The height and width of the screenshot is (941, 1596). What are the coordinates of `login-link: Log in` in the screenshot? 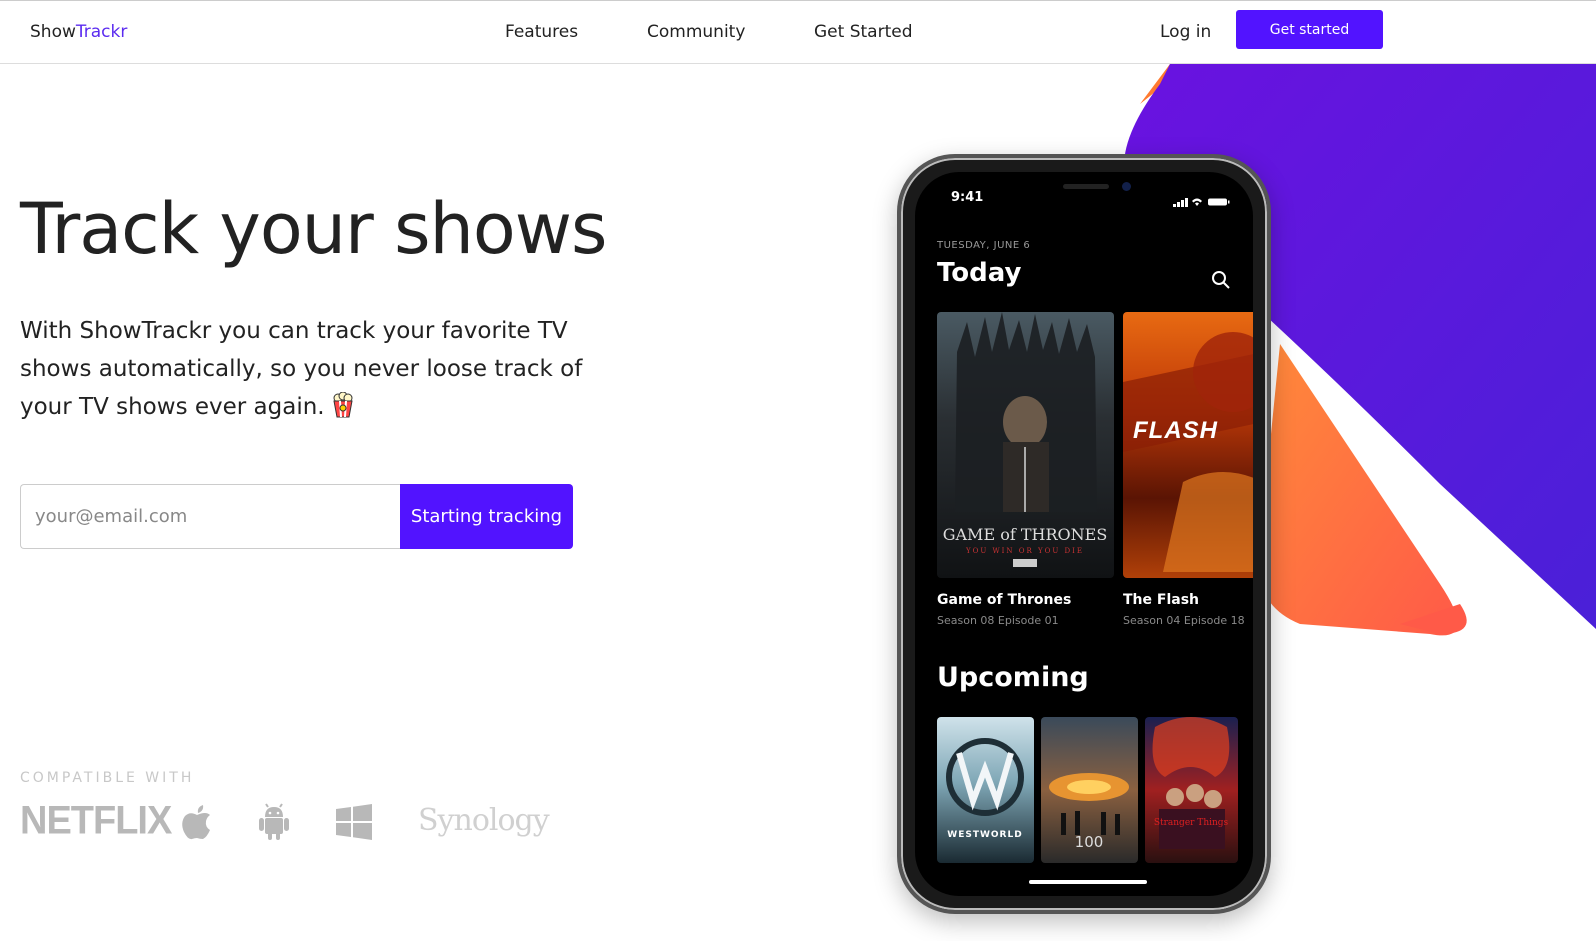 It's located at (1185, 32).